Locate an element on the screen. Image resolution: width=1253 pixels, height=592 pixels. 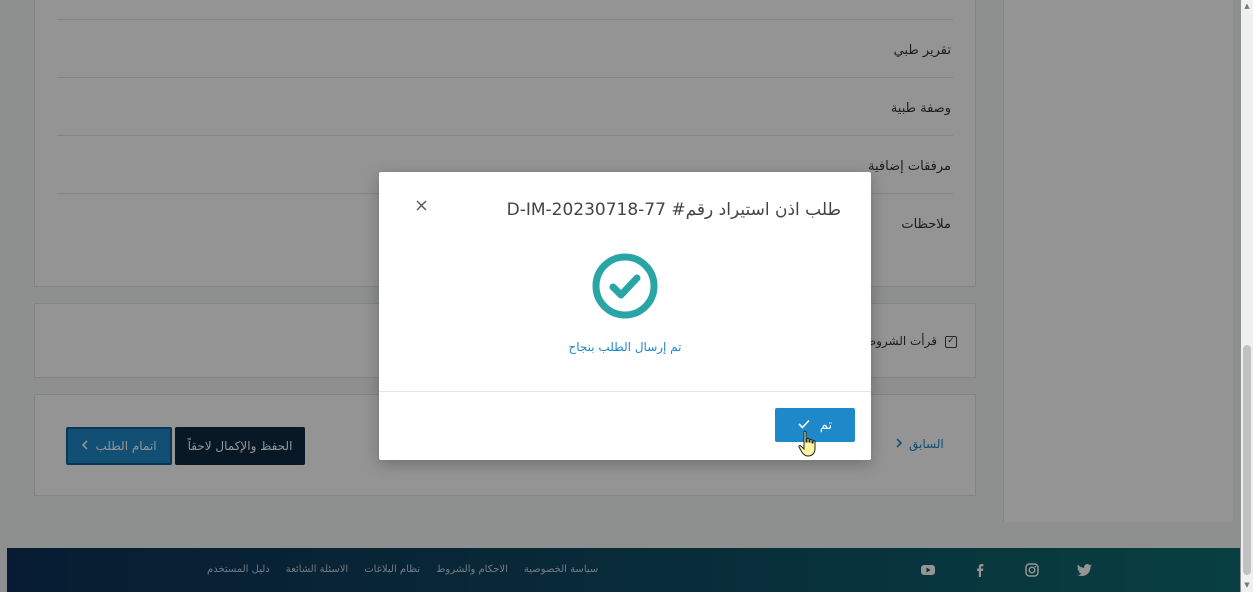
dialog-divider is located at coordinates (625, 391).